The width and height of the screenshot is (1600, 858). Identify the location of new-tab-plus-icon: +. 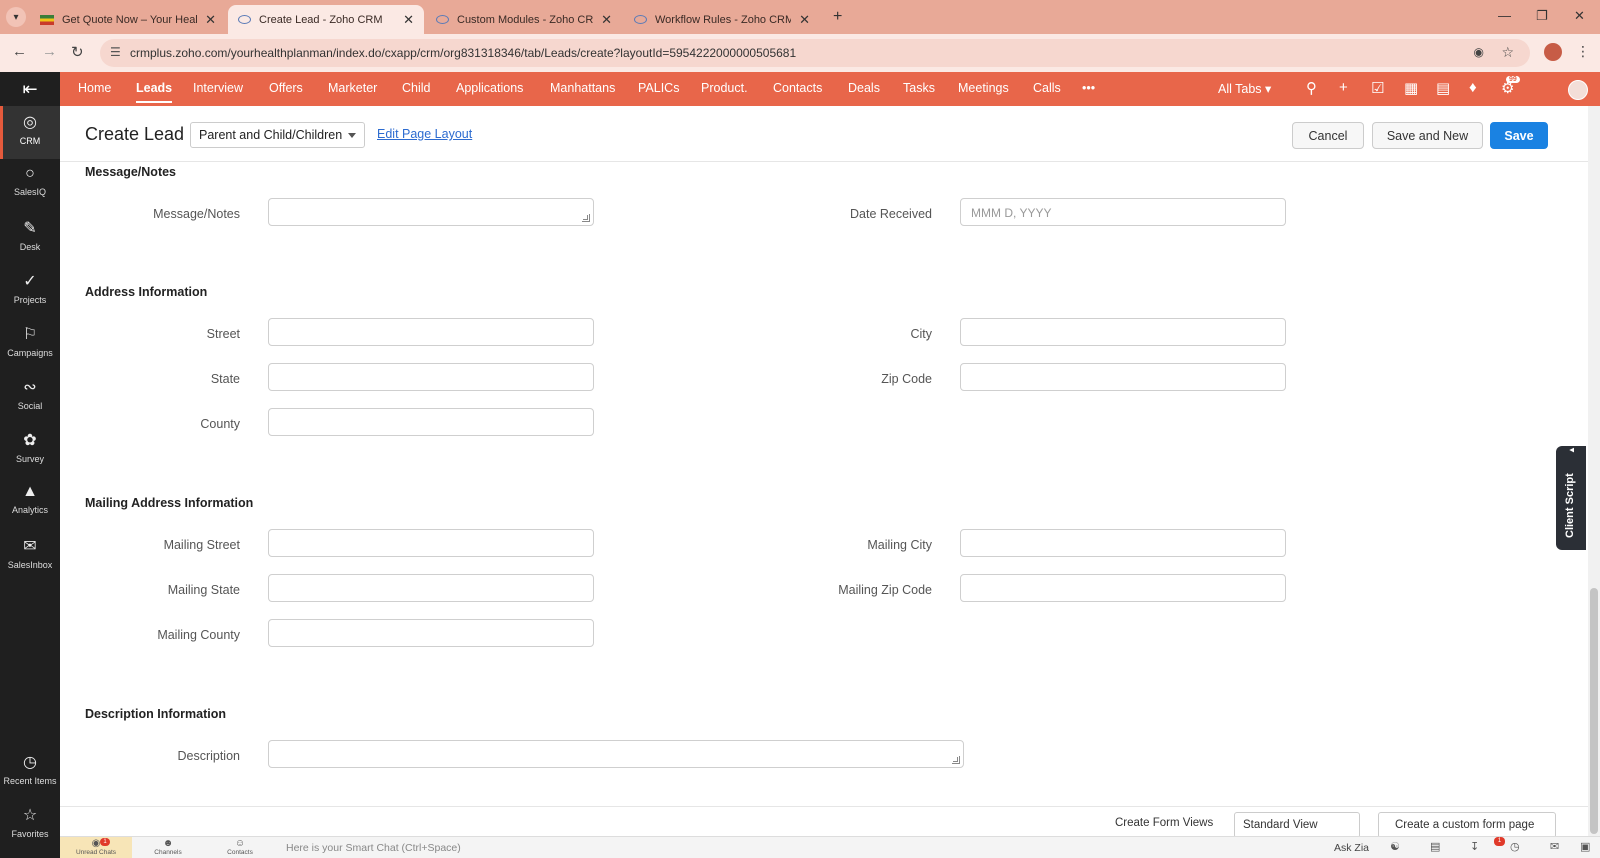
(837, 17).